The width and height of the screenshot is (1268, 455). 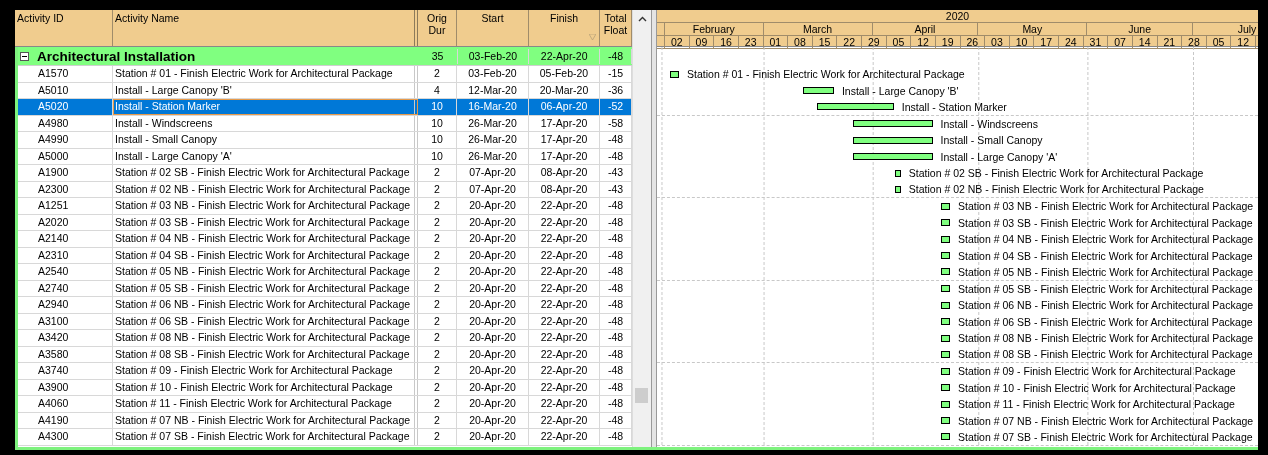 What do you see at coordinates (325, 239) in the screenshot?
I see `table-row: A2140 Station # 04 NB - Finish Electric Work for Architectural Package 2 20-Apr-20 22-Apr-20 -48` at bounding box center [325, 239].